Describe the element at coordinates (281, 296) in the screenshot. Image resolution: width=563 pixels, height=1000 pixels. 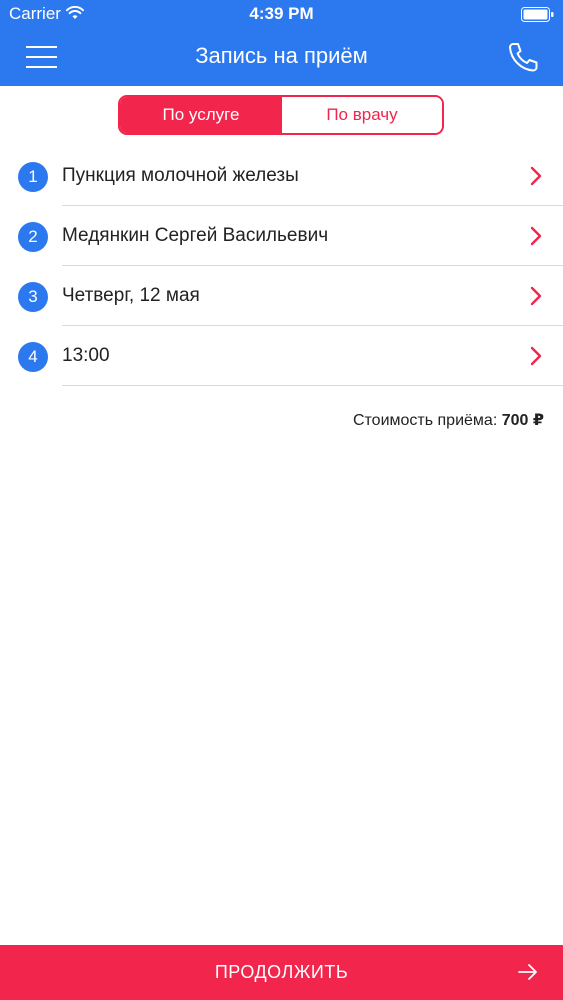
I see `step-row-date: 3 Четверг, 12 мая` at that location.